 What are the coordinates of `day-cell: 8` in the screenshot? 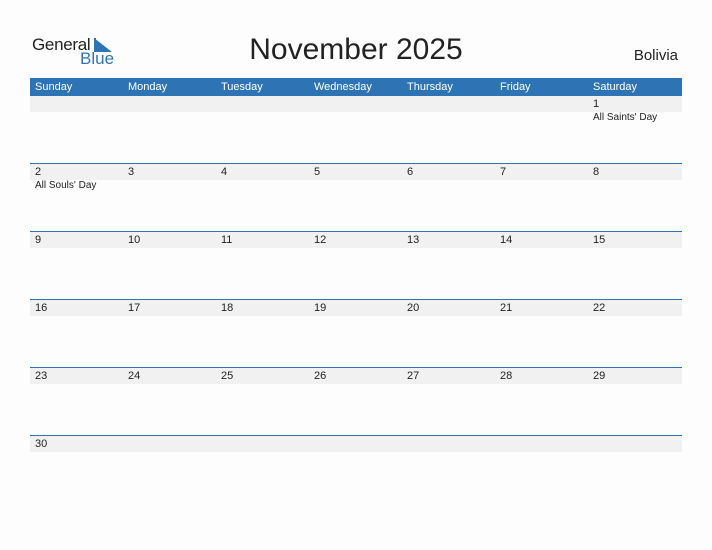 It's located at (634, 178).